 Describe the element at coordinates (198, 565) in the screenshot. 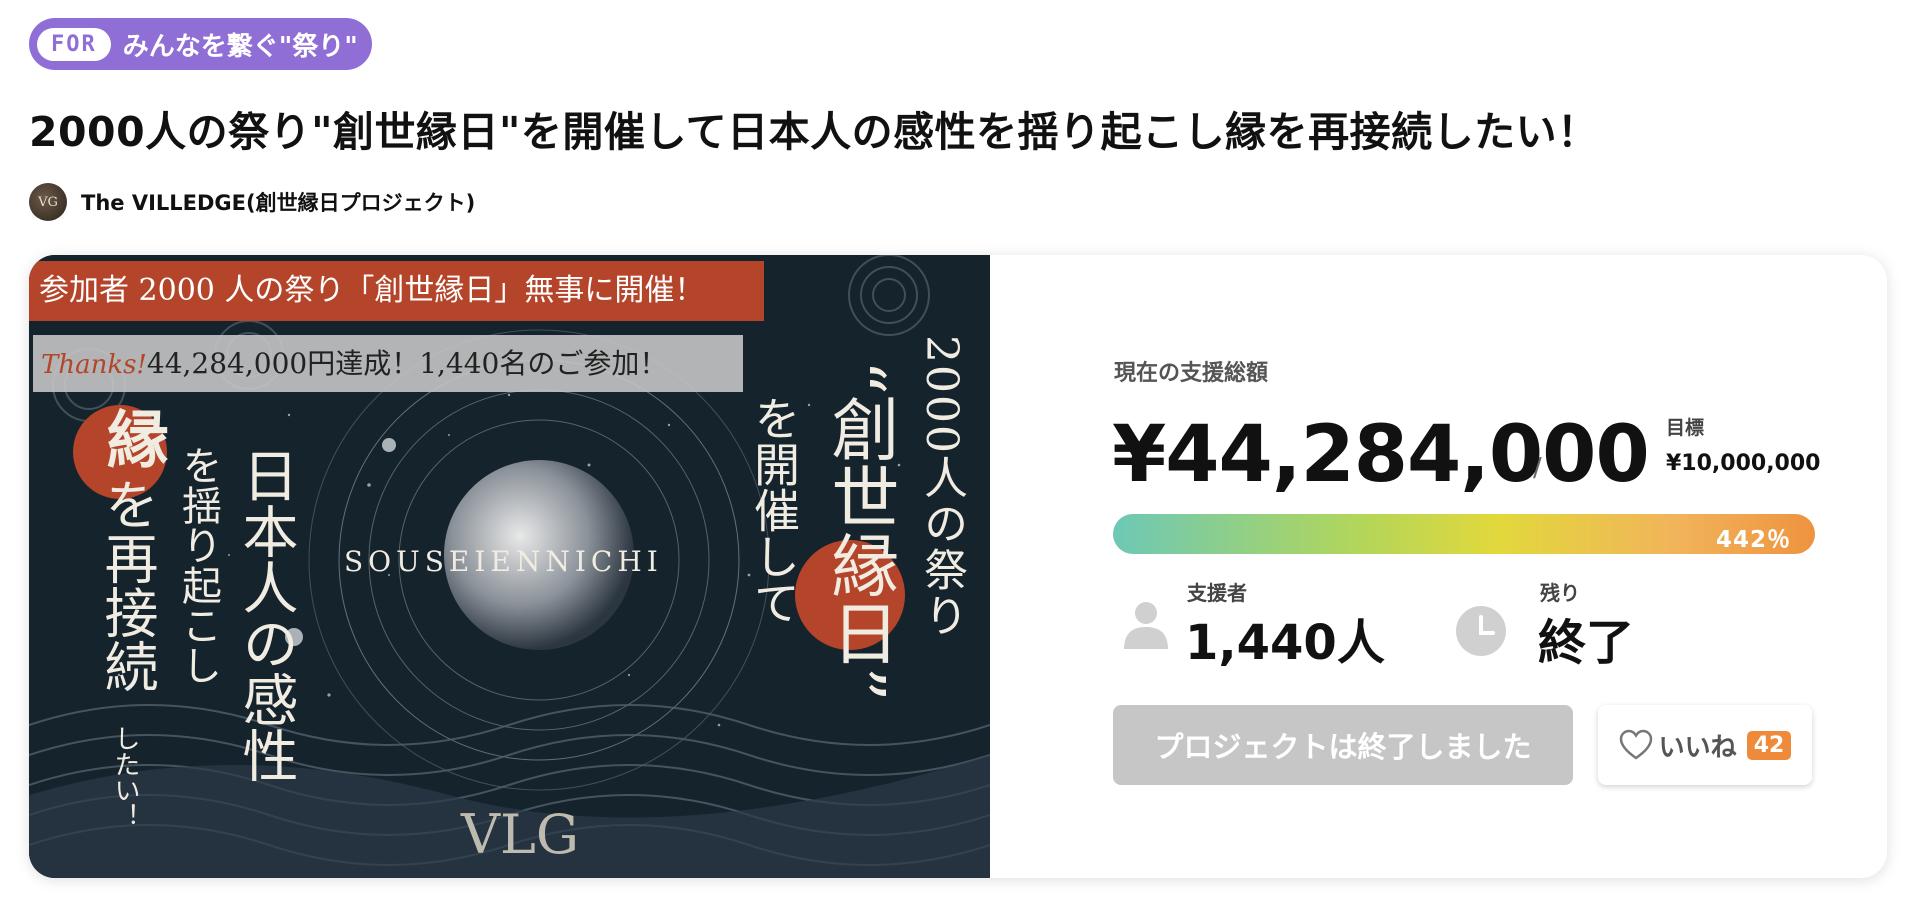

I see `hero-left-col2: を揺り起こし` at that location.